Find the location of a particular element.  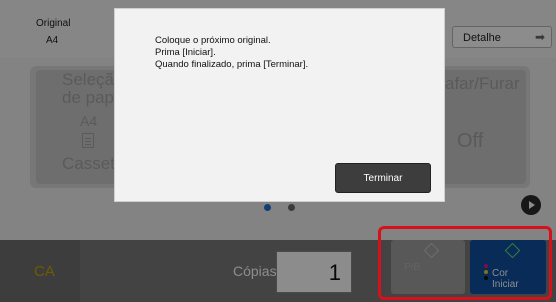

end-button: Terminar is located at coordinates (383, 178).